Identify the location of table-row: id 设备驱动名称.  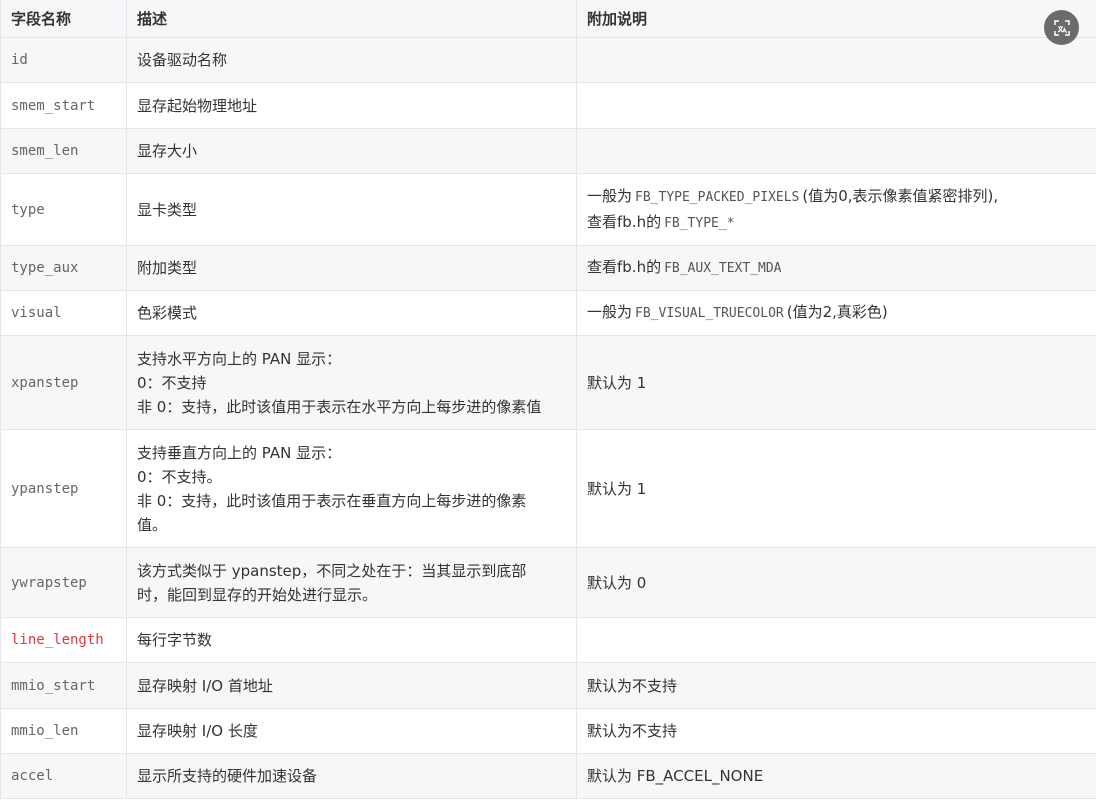
(548, 60).